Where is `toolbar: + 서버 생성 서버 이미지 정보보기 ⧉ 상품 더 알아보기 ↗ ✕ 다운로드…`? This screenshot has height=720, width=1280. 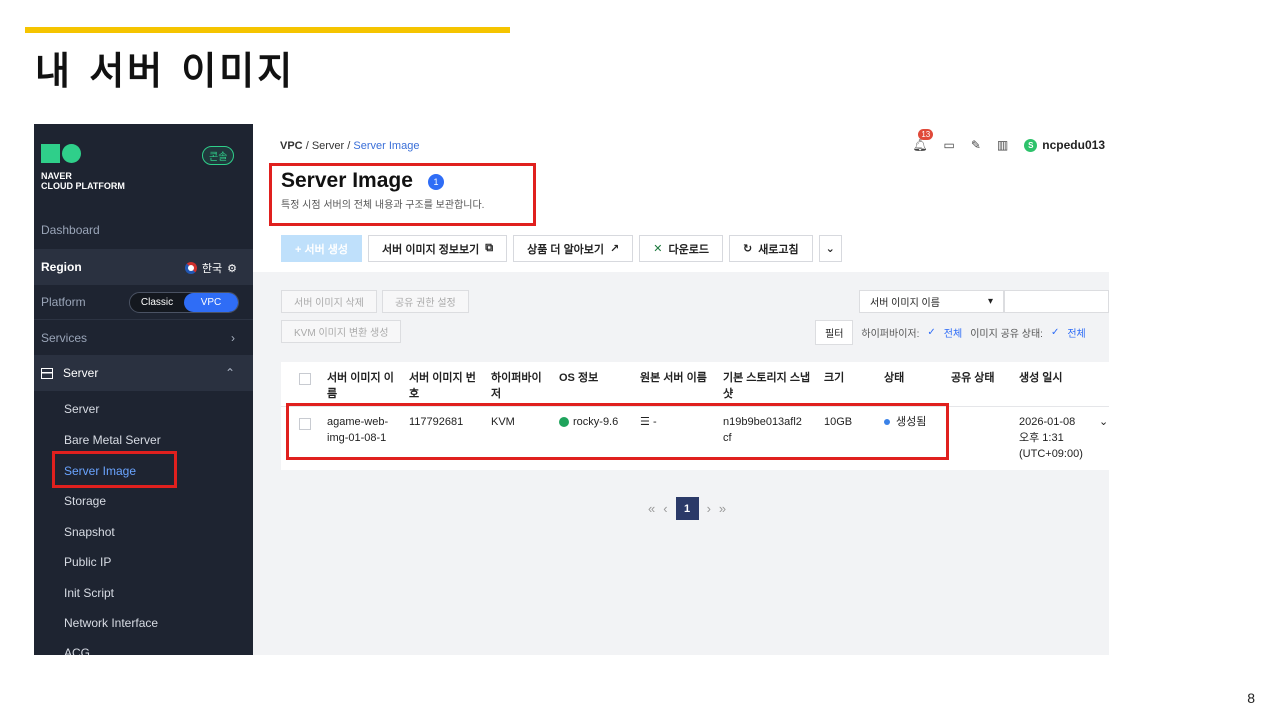
toolbar: + 서버 생성 서버 이미지 정보보기 ⧉ 상품 더 알아보기 ↗ ✕ 다운로드… is located at coordinates (561, 248).